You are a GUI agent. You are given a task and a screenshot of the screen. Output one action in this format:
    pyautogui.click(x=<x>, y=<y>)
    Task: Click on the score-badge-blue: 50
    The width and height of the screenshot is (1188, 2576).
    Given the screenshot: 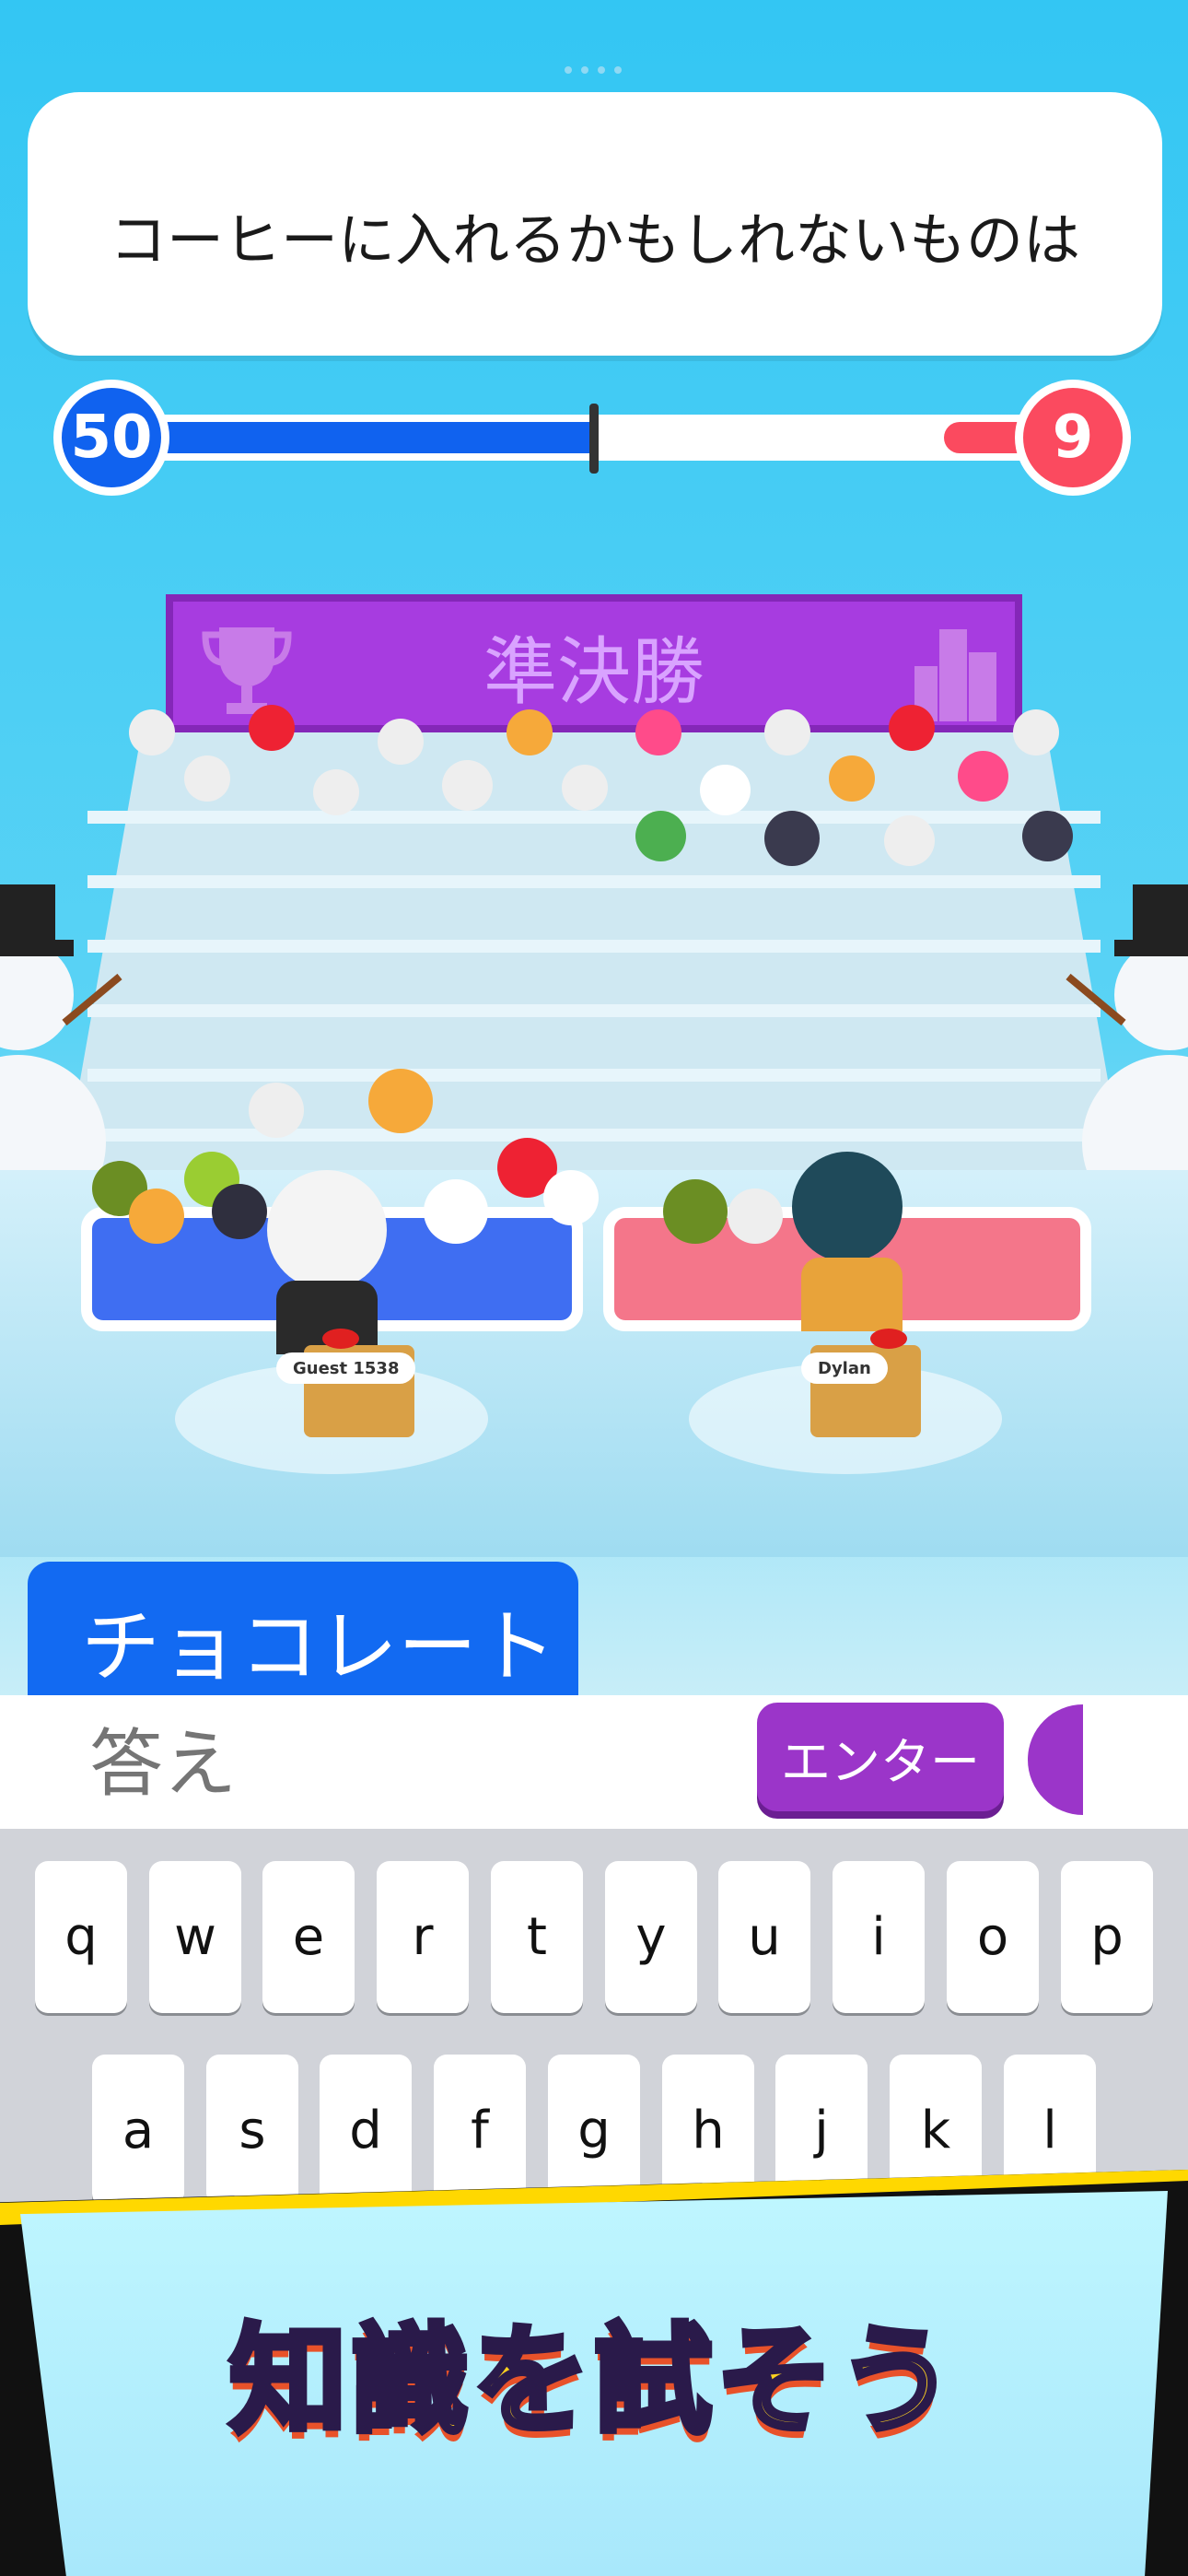 What is the action you would take?
    pyautogui.click(x=111, y=438)
    